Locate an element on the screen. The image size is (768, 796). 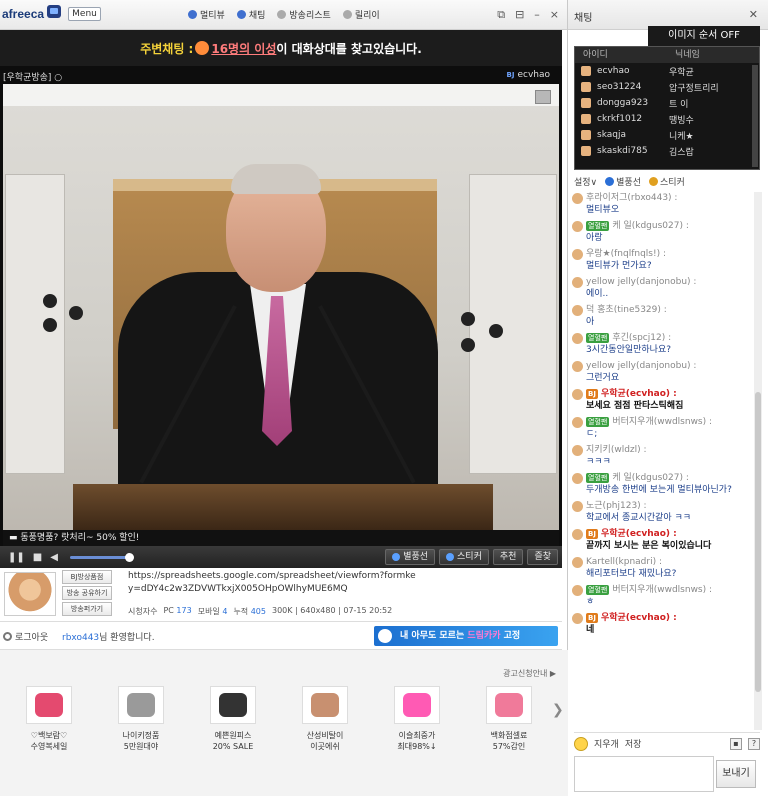
clear-button: 지우개 is located at coordinates (606, 743).